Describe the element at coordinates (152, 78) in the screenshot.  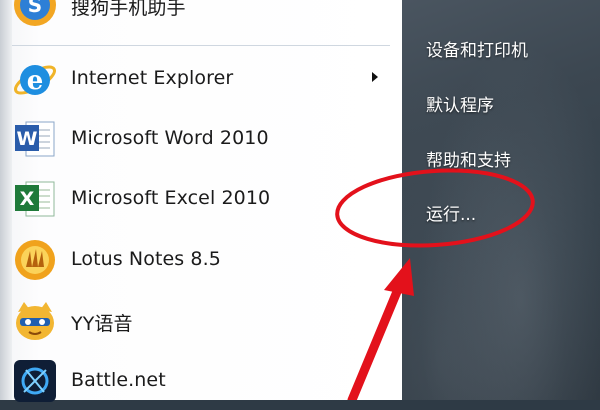
I see `program-label: Internet Explorer` at that location.